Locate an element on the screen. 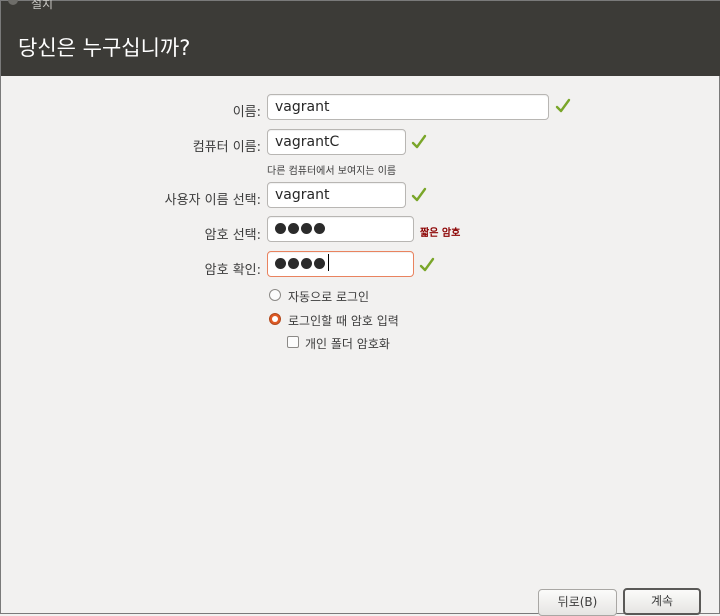  password-input is located at coordinates (340, 229).